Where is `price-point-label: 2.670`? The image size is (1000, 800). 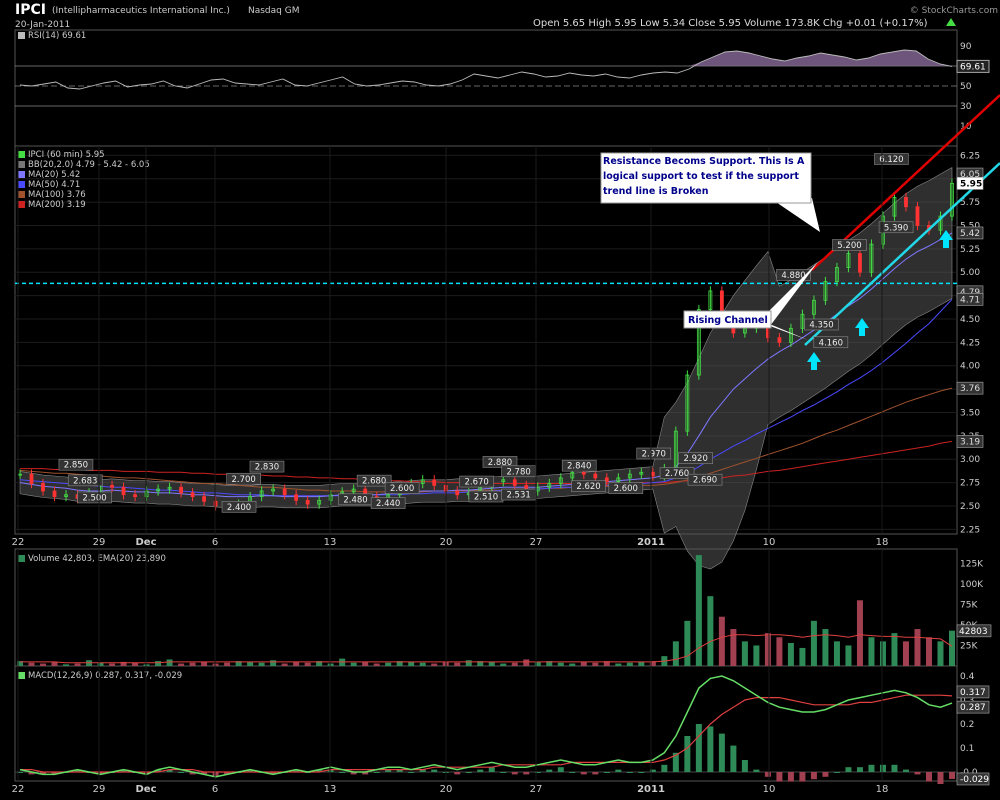 price-point-label: 2.670 is located at coordinates (477, 483).